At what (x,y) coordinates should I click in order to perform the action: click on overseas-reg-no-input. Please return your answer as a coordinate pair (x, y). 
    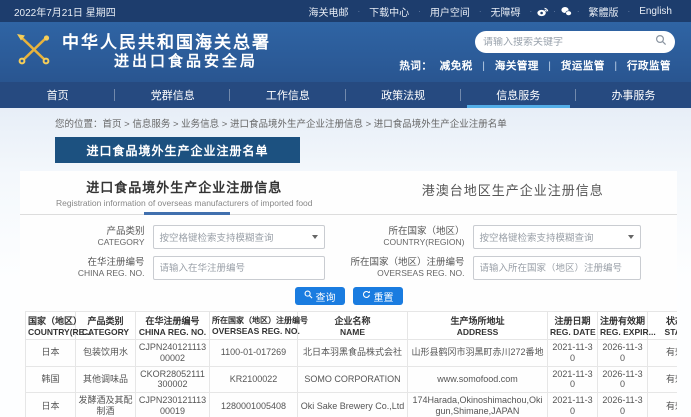
    Looking at the image, I should click on (556, 268).